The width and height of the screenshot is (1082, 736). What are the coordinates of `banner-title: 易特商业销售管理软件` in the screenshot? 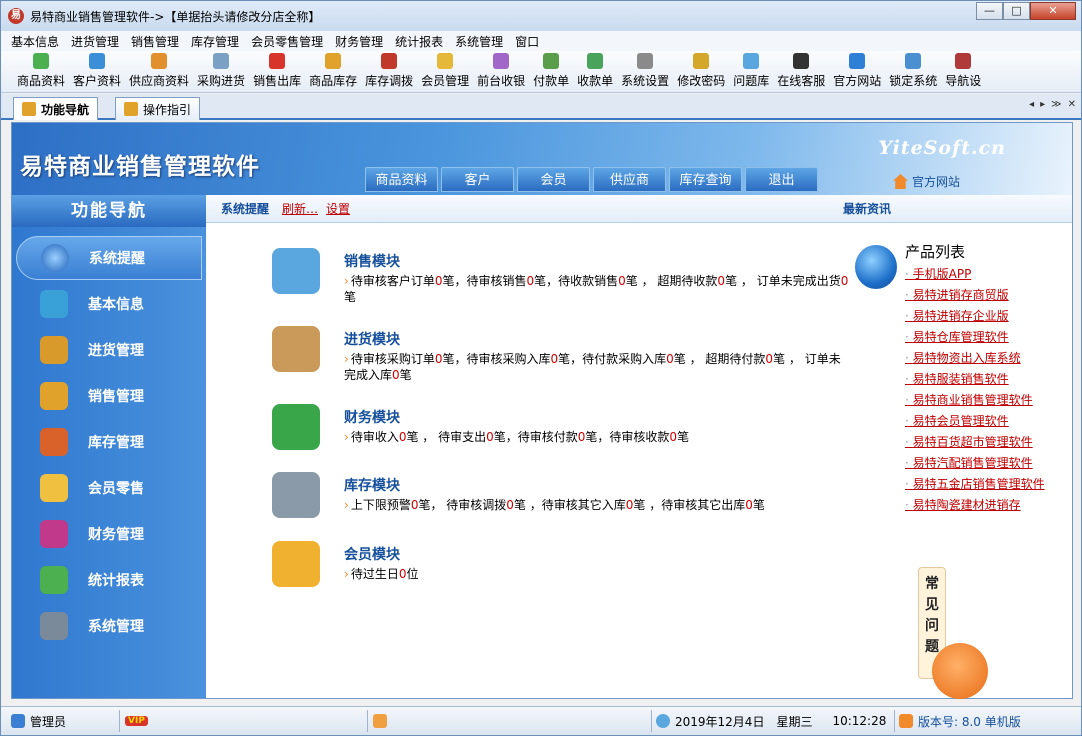 It's located at (140, 167).